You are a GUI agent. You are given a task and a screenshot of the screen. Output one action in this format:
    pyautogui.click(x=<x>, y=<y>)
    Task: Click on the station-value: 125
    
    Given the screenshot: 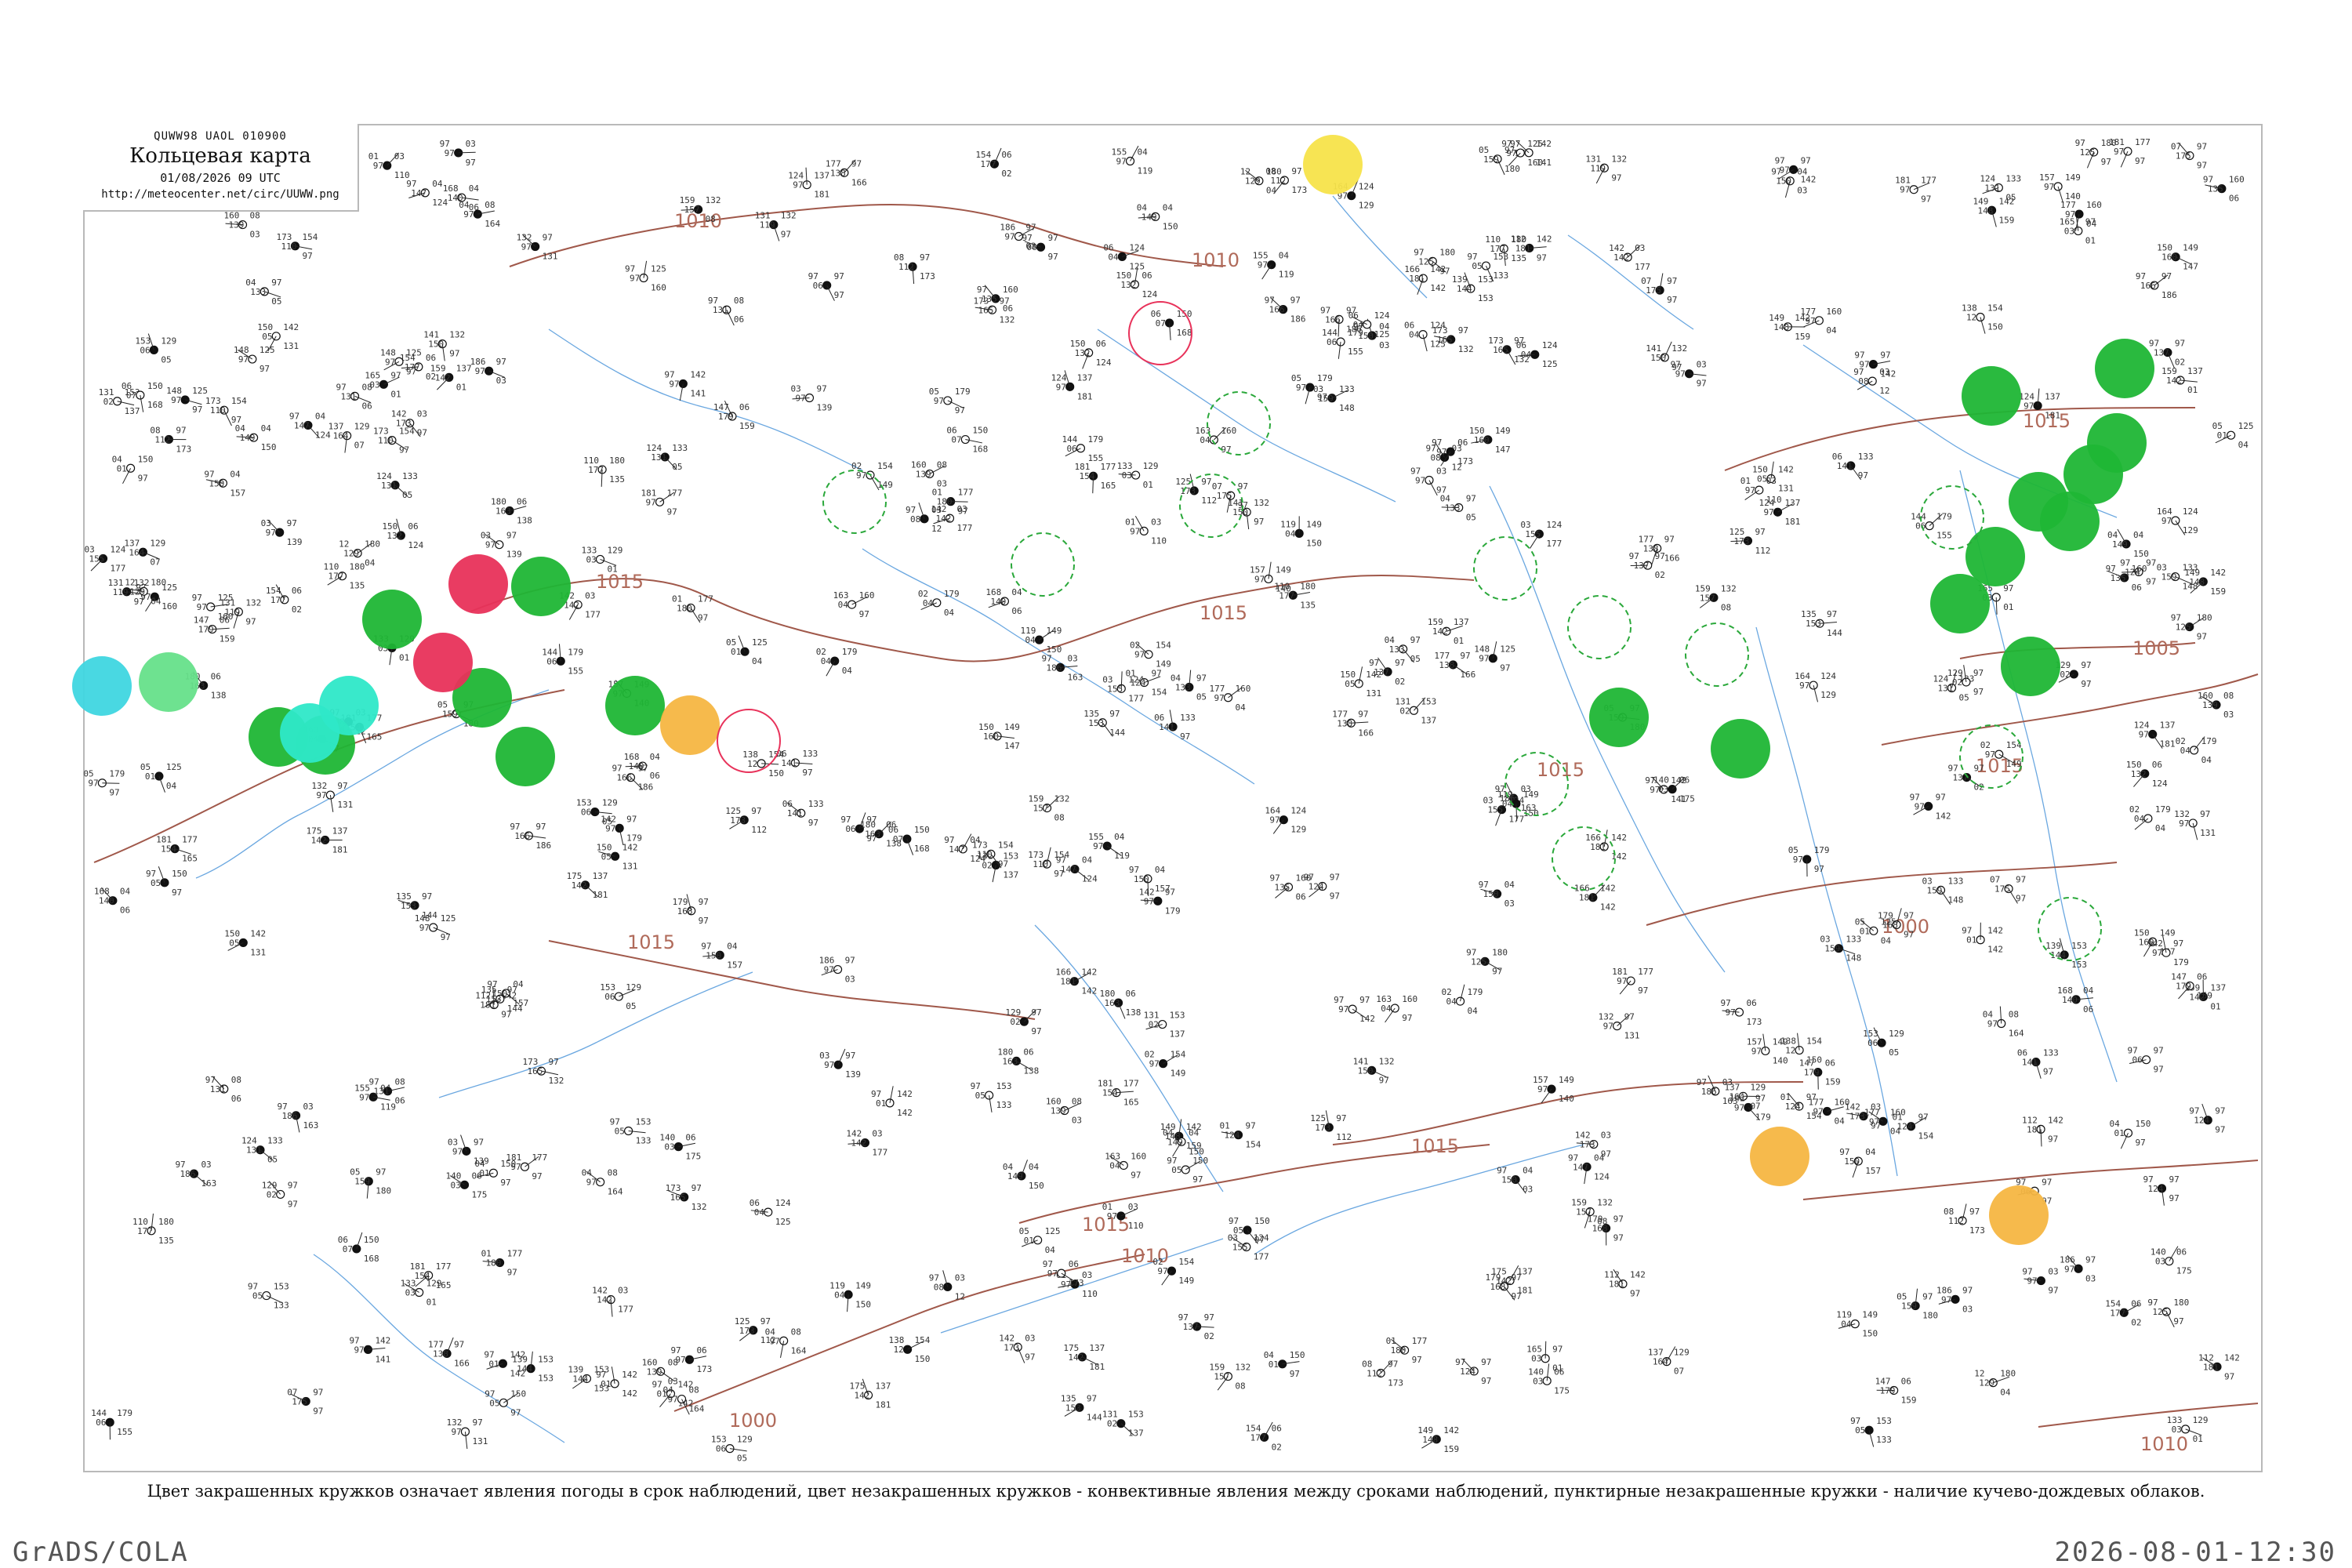 What is the action you would take?
    pyautogui.click(x=760, y=642)
    